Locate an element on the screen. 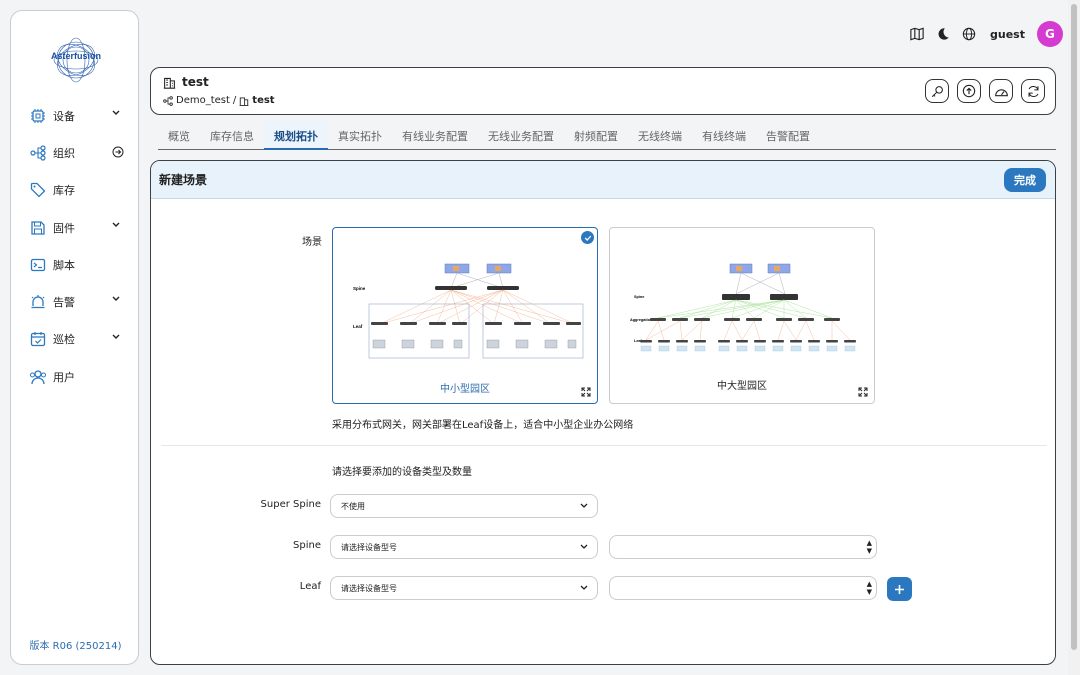  sidebar-item-devices: 设备 is located at coordinates (75, 115).